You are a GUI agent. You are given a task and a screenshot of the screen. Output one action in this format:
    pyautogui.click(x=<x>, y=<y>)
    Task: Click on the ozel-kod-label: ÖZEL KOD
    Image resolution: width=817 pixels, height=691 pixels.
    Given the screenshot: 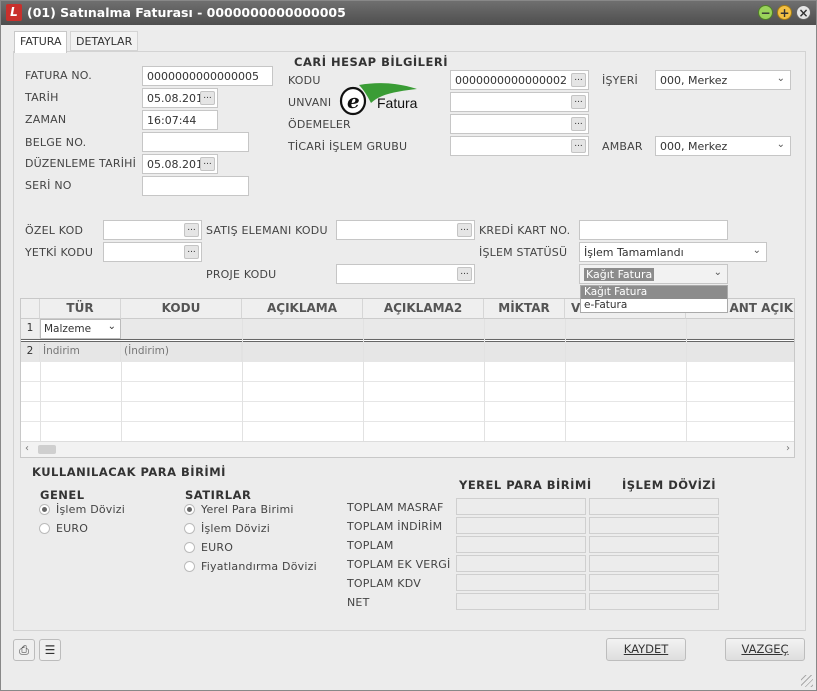 What is the action you would take?
    pyautogui.click(x=54, y=230)
    